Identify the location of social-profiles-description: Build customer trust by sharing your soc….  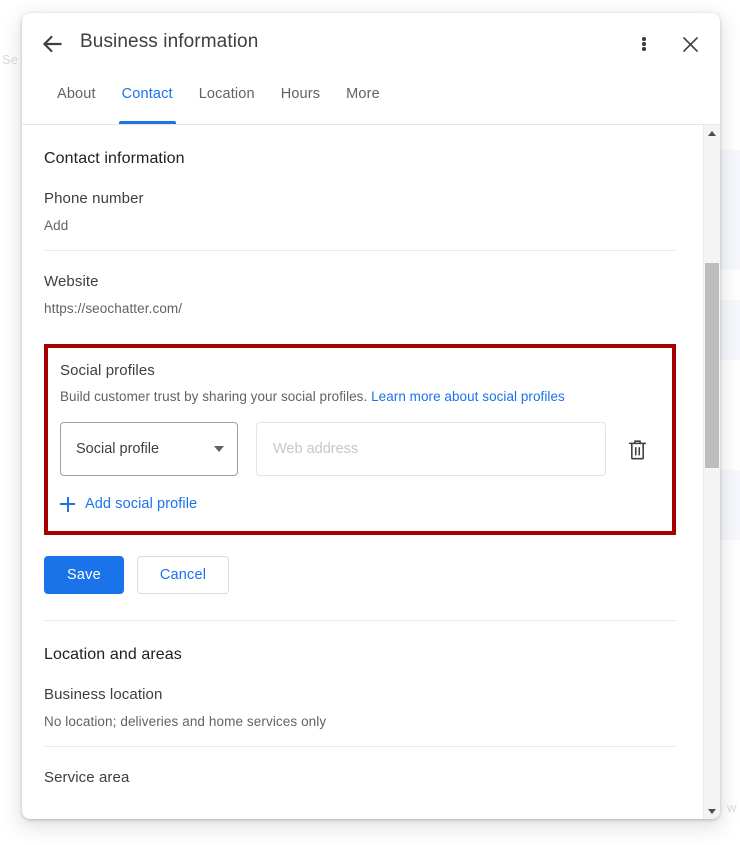
(359, 396).